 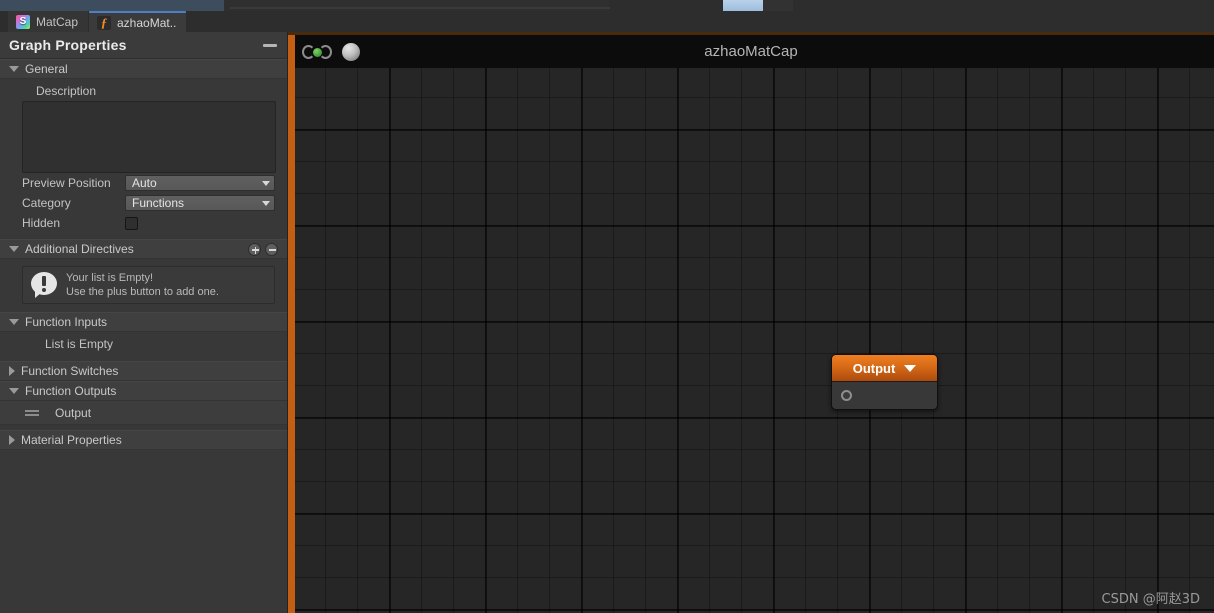 I want to click on background-tab-neighbor, so click(x=778, y=5).